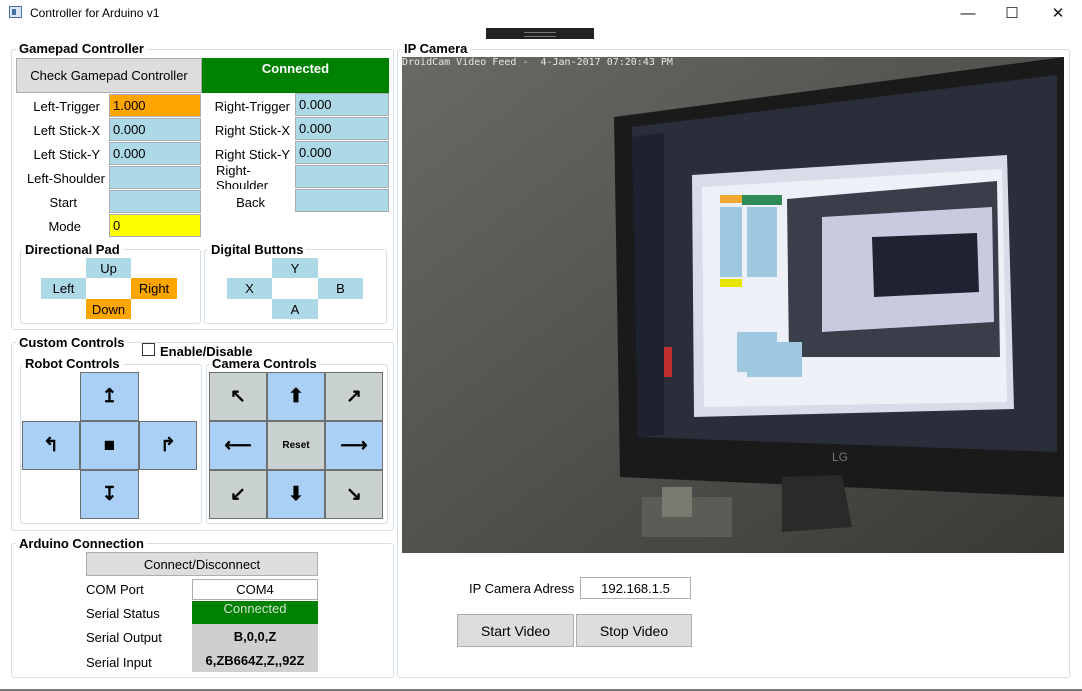 Image resolution: width=1082 pixels, height=691 pixels. Describe the element at coordinates (238, 396) in the screenshot. I see `camera-up-left-button: ↖` at that location.